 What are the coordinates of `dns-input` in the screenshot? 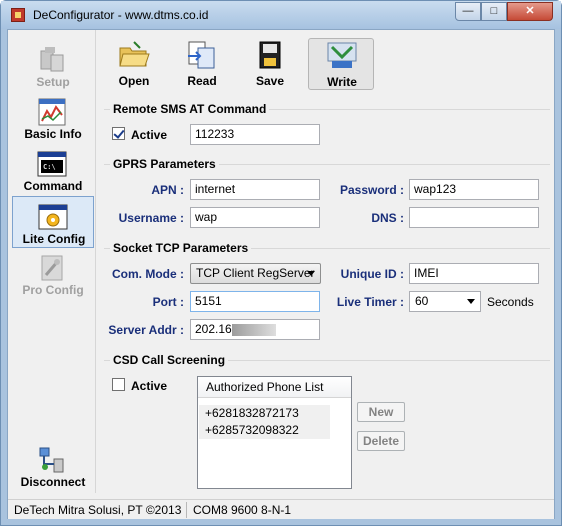 It's located at (474, 217).